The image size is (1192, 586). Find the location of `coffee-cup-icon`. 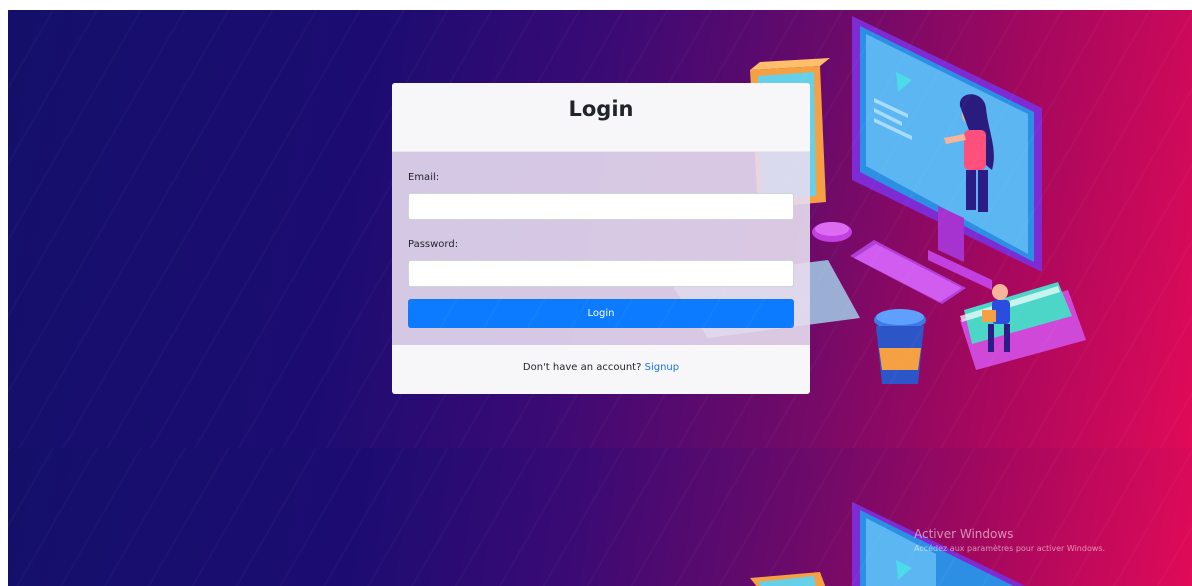

coffee-cup-icon is located at coordinates (900, 346).